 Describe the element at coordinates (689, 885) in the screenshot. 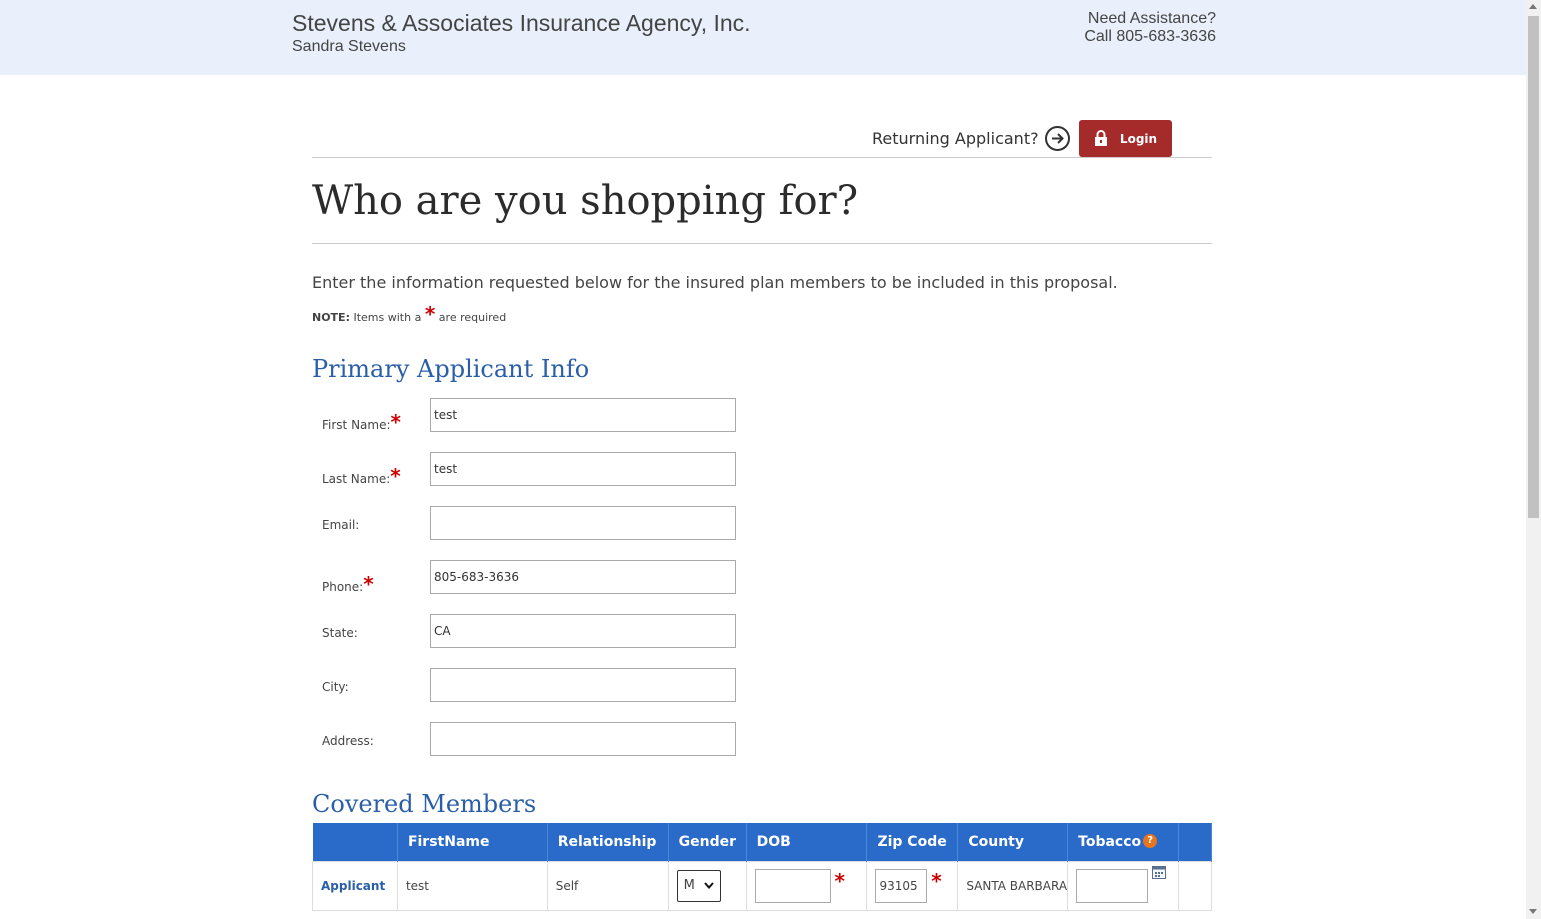

I see `gender-selected-value: M` at that location.